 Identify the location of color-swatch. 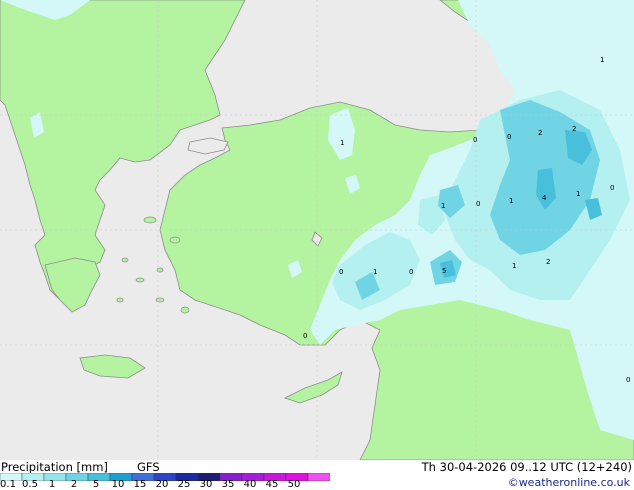
(318, 477).